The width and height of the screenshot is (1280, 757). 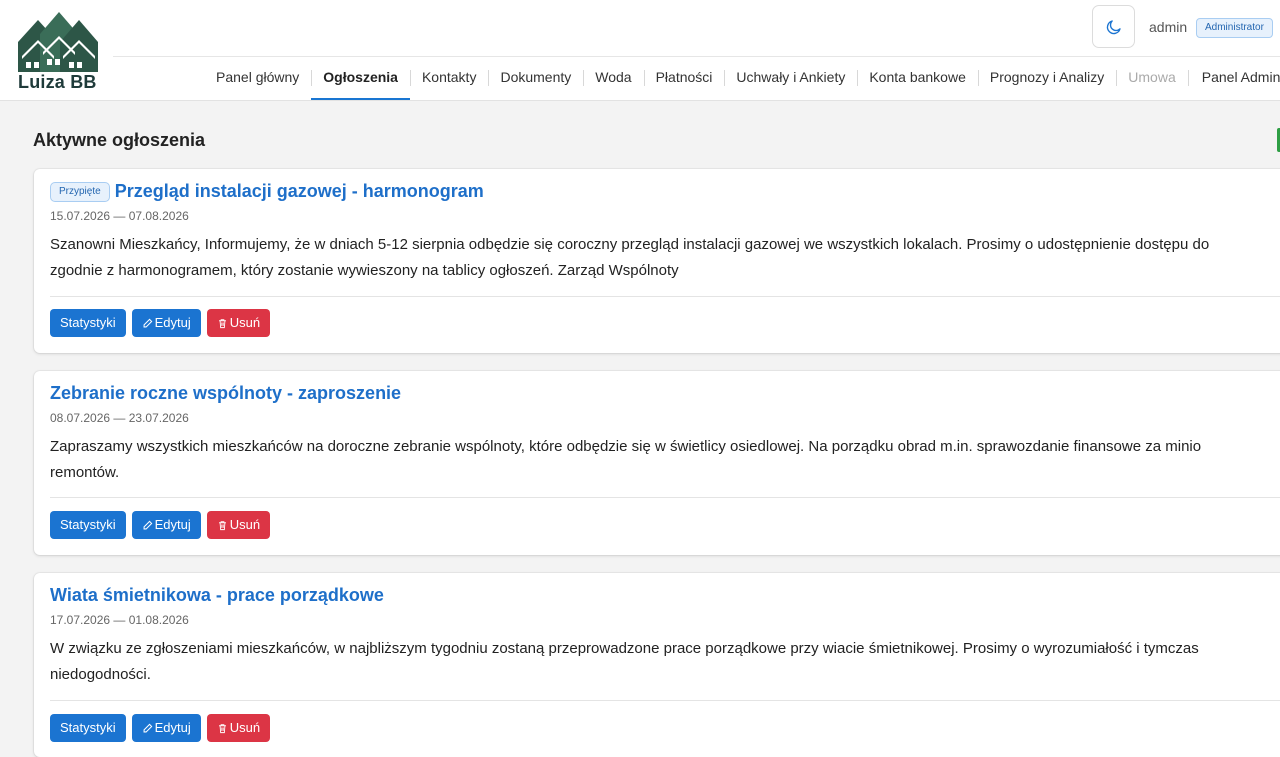 I want to click on theme-toggle-button, so click(x=1113, y=26).